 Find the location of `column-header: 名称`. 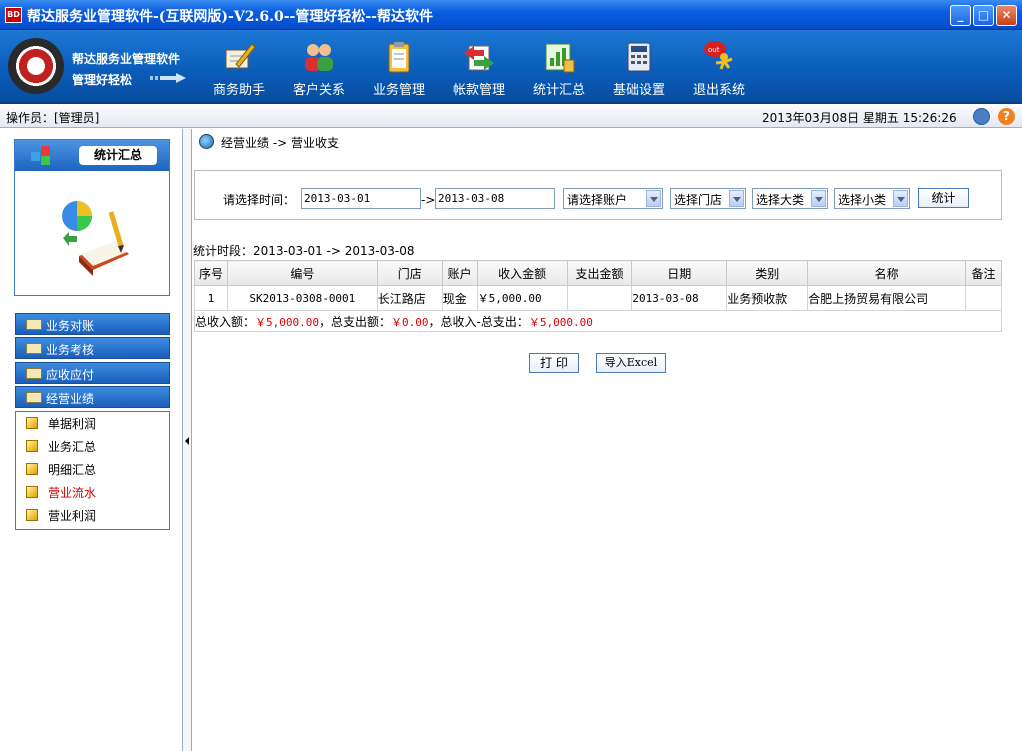

column-header: 名称 is located at coordinates (887, 273).